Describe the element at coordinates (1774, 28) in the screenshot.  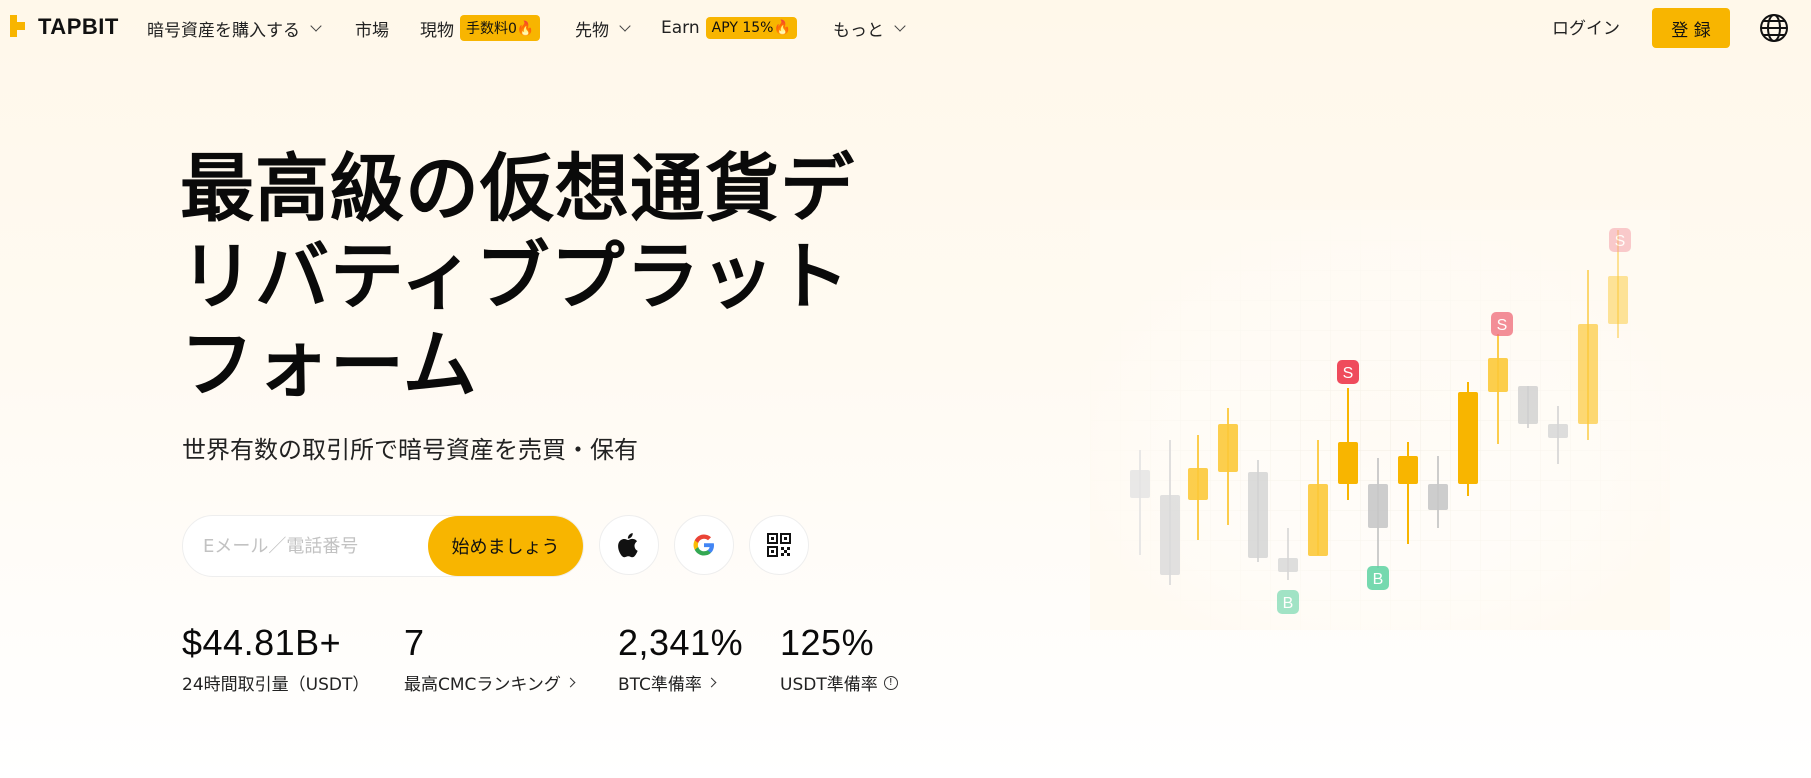
I see `globe-icon` at that location.